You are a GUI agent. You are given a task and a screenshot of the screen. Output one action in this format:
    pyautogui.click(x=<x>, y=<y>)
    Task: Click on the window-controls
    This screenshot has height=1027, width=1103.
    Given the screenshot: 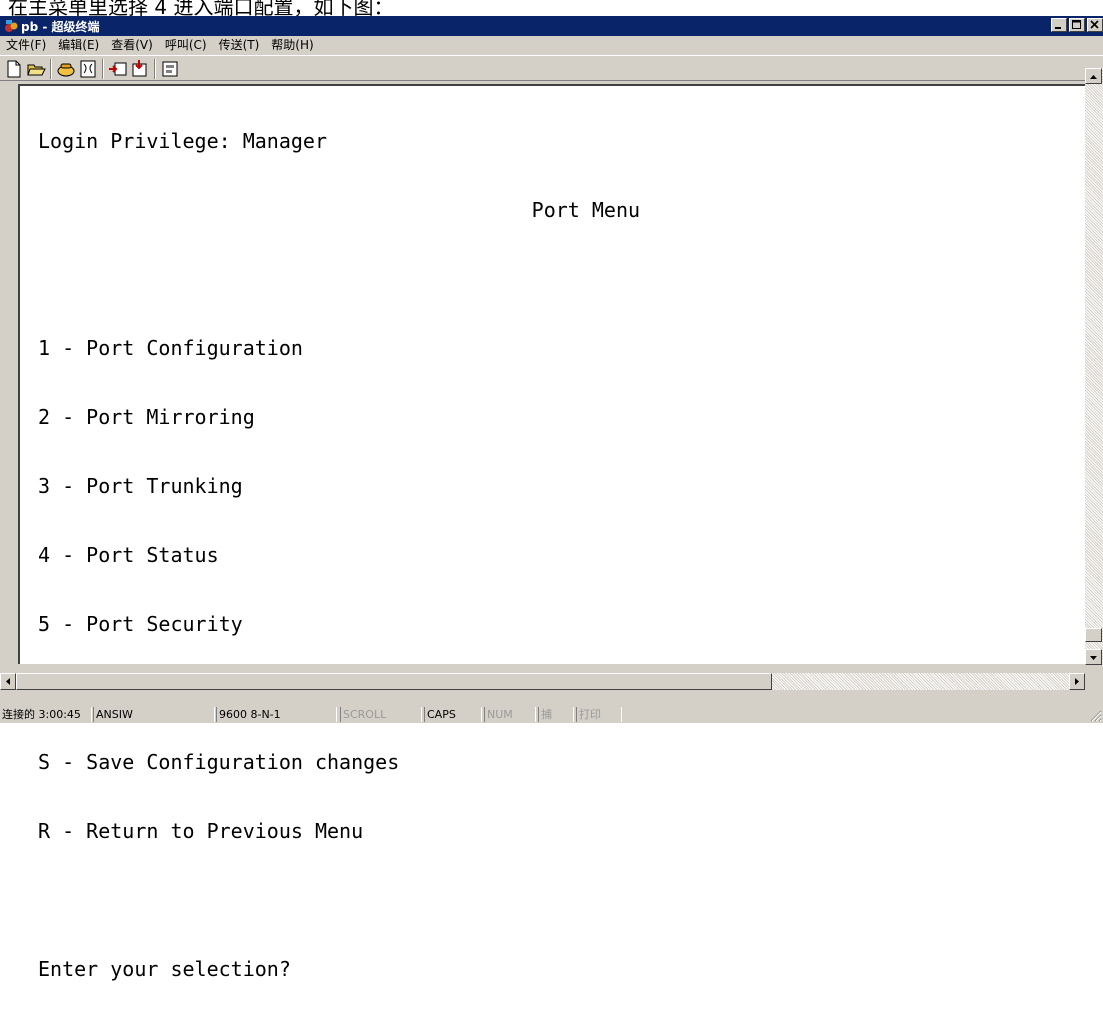 What is the action you would take?
    pyautogui.click(x=1077, y=26)
    